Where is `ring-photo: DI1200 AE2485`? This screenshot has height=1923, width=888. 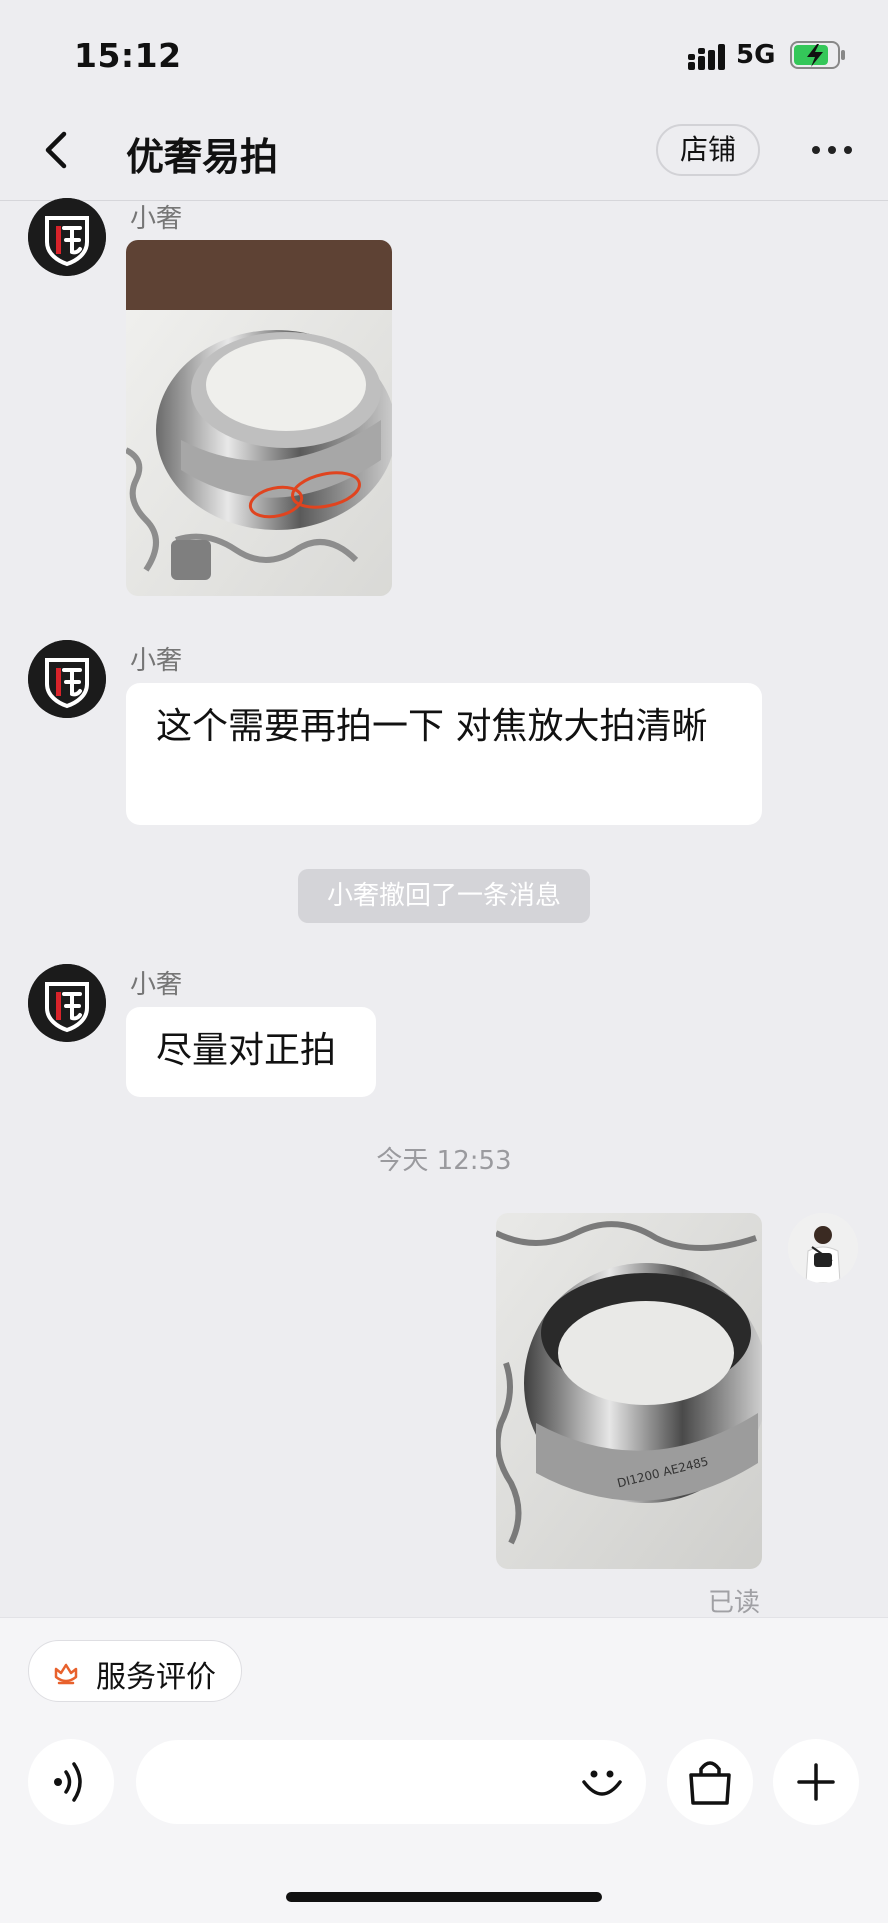
ring-photo: DI1200 AE2485 is located at coordinates (629, 1391).